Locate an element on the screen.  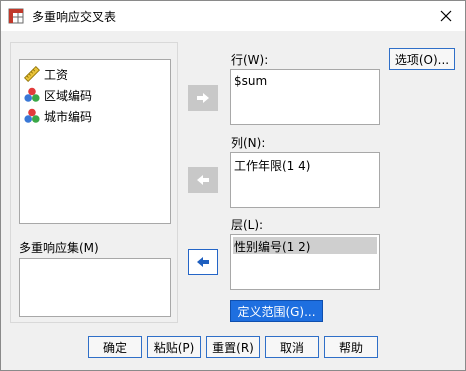
crosstab-app-icon is located at coordinates (16, 16).